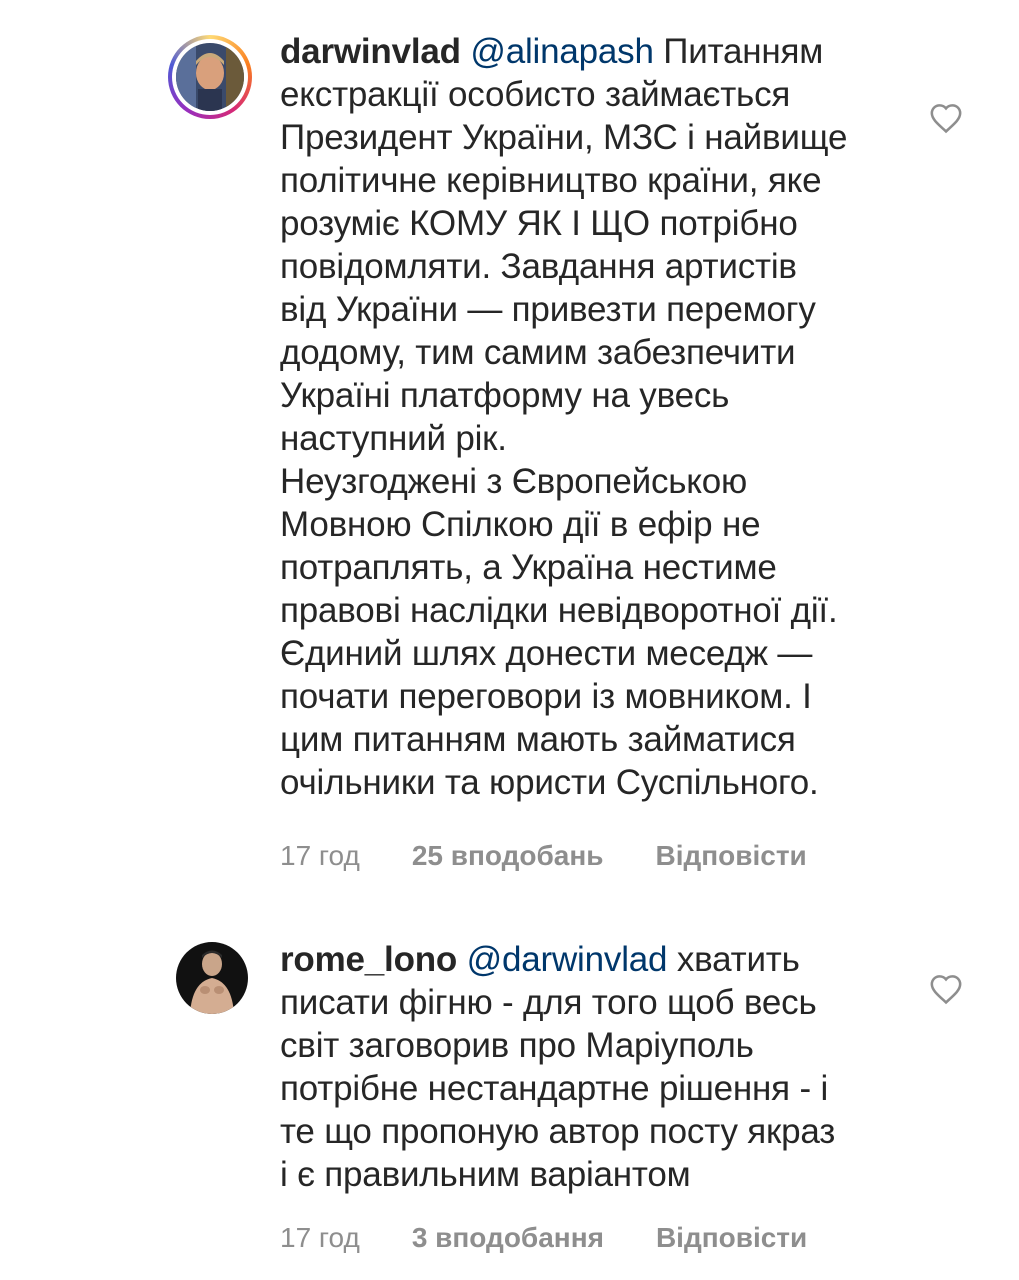 This screenshot has height=1280, width=1019. What do you see at coordinates (559, 610) in the screenshot?
I see `comment-line: правові наслідки невідворотної дії.` at bounding box center [559, 610].